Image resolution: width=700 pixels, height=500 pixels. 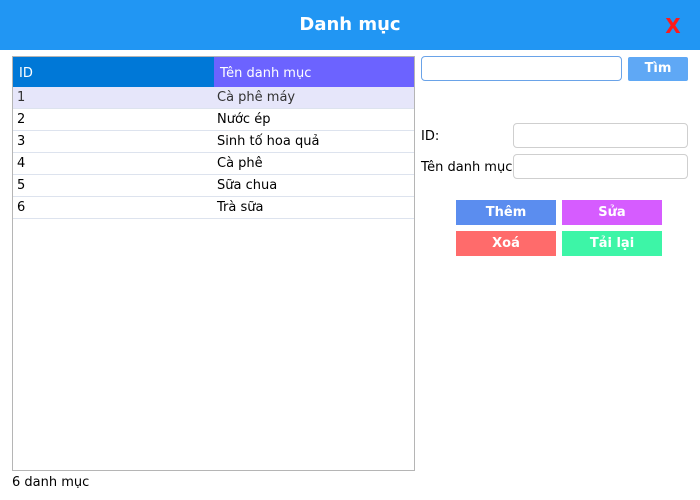 I want to click on edit-button: Sửa, so click(x=612, y=212).